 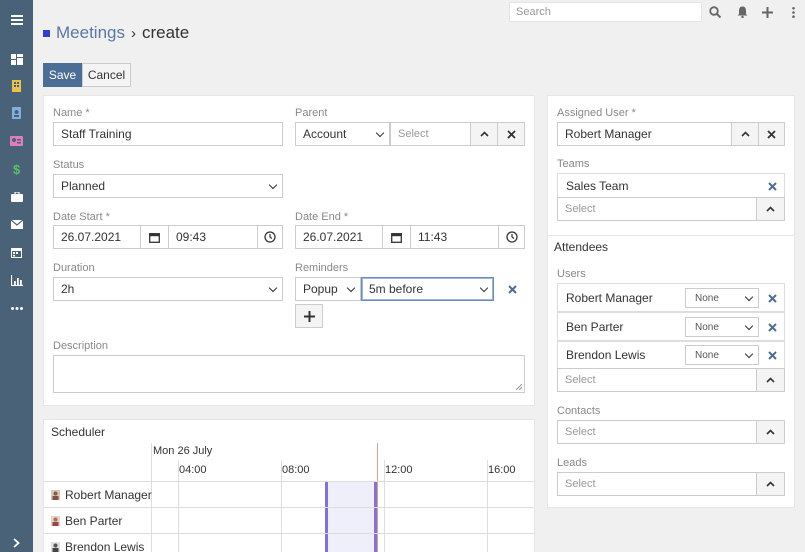 What do you see at coordinates (605, 12) in the screenshot?
I see `search-input` at bounding box center [605, 12].